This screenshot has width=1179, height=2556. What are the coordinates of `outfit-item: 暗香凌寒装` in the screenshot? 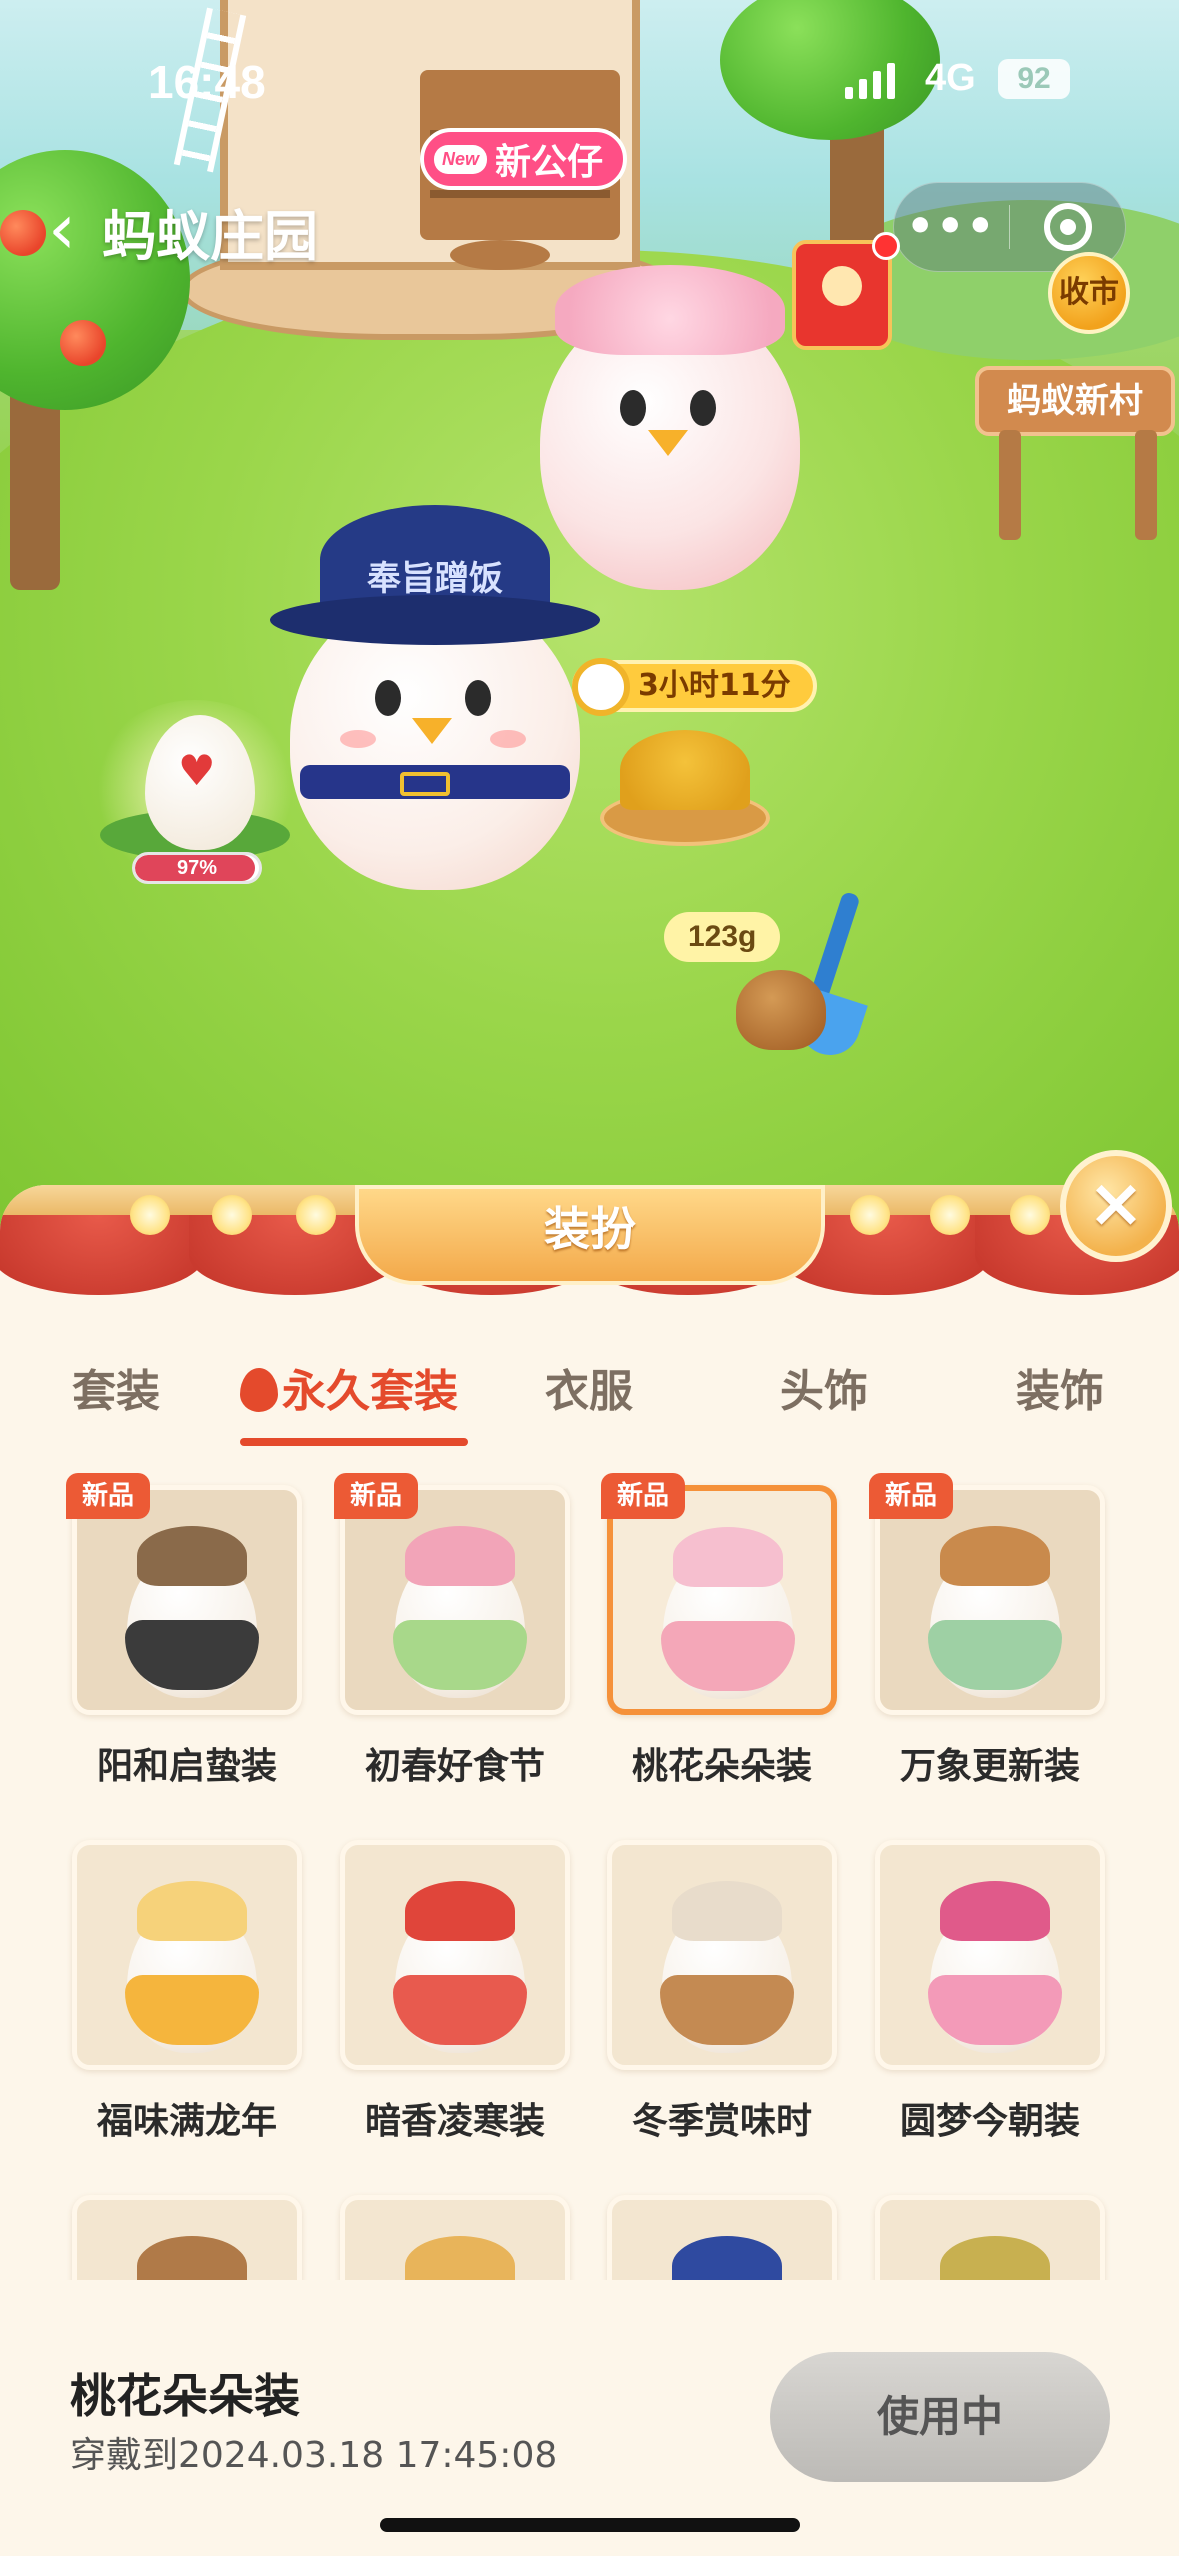 It's located at (455, 2005).